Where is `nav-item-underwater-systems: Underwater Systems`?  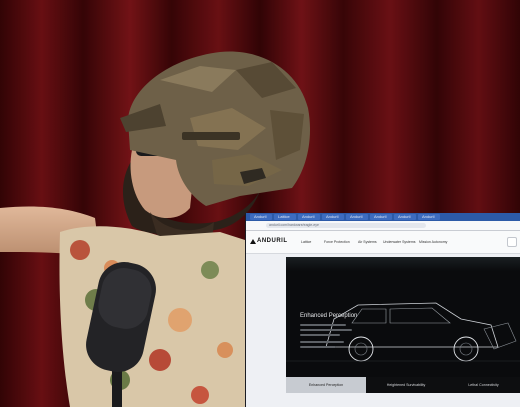
nav-item-underwater-systems: Underwater Systems is located at coordinates (399, 242).